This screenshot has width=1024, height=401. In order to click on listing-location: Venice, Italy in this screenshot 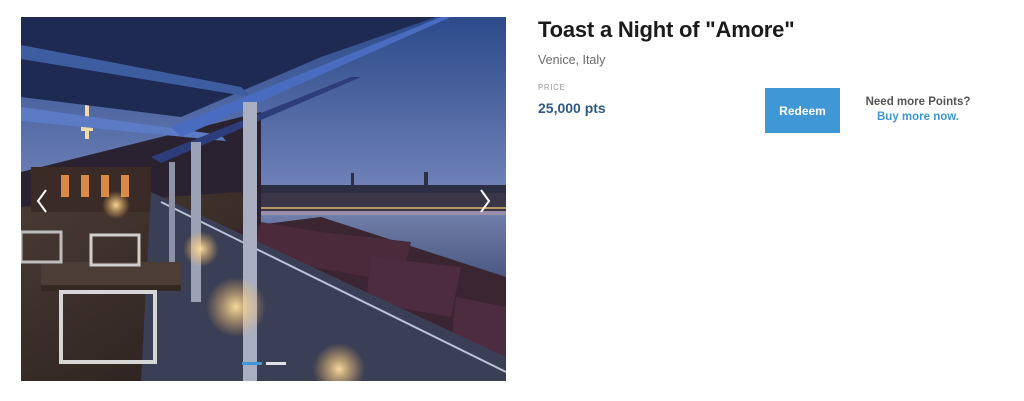, I will do `click(572, 60)`.